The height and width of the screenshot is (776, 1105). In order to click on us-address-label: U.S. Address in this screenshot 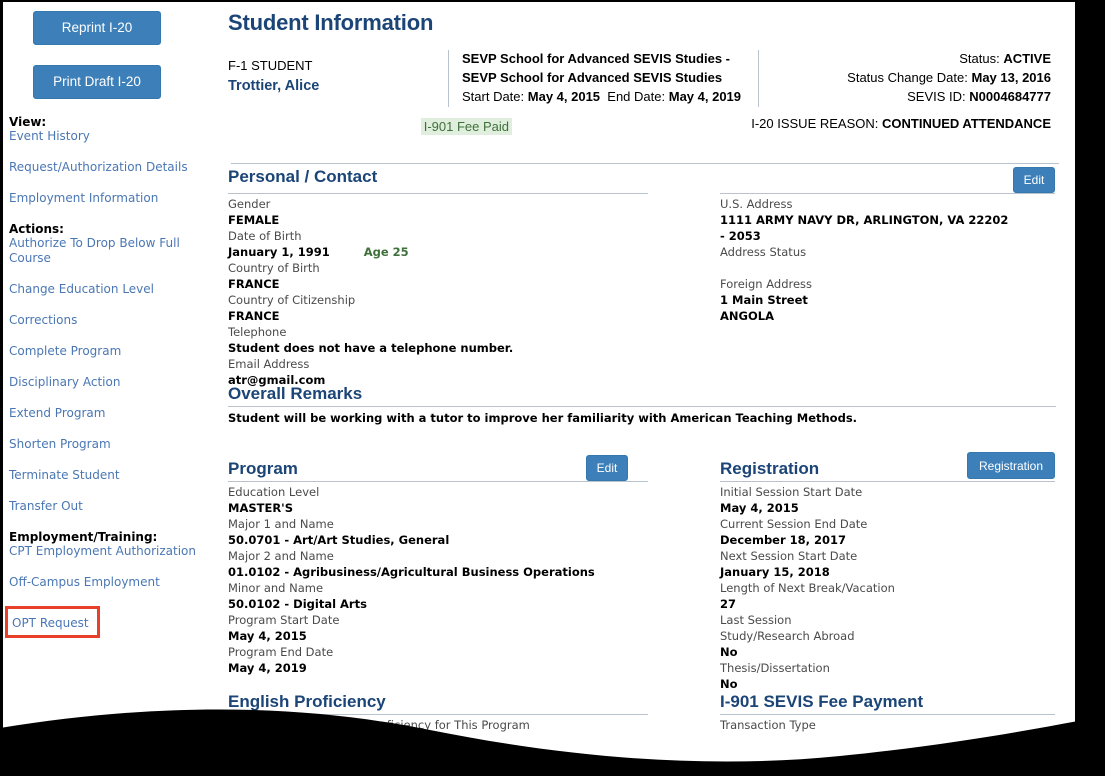, I will do `click(756, 204)`.